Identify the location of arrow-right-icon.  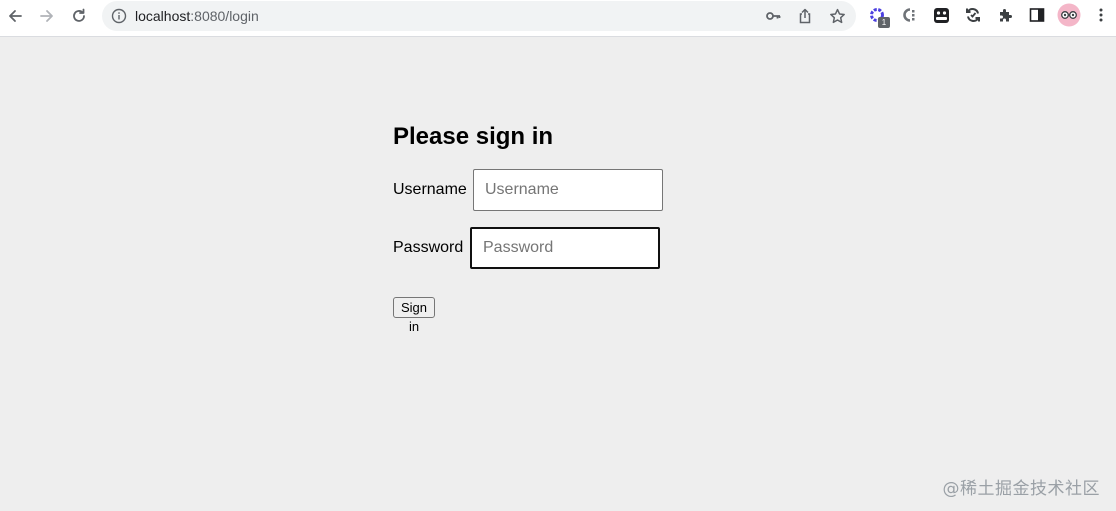
(46, 16).